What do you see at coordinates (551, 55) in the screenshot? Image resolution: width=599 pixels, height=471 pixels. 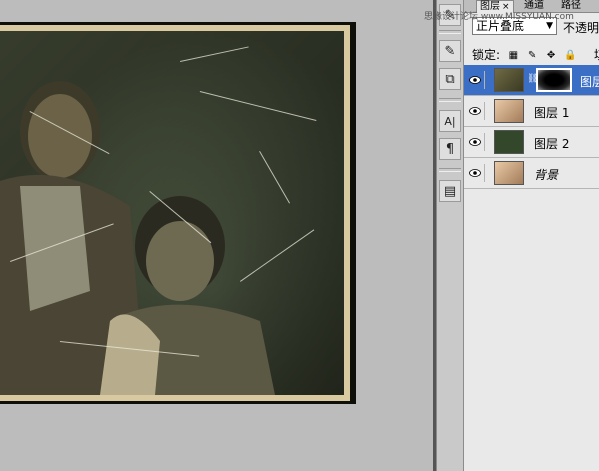 I see `lock-position-icon: ✥` at bounding box center [551, 55].